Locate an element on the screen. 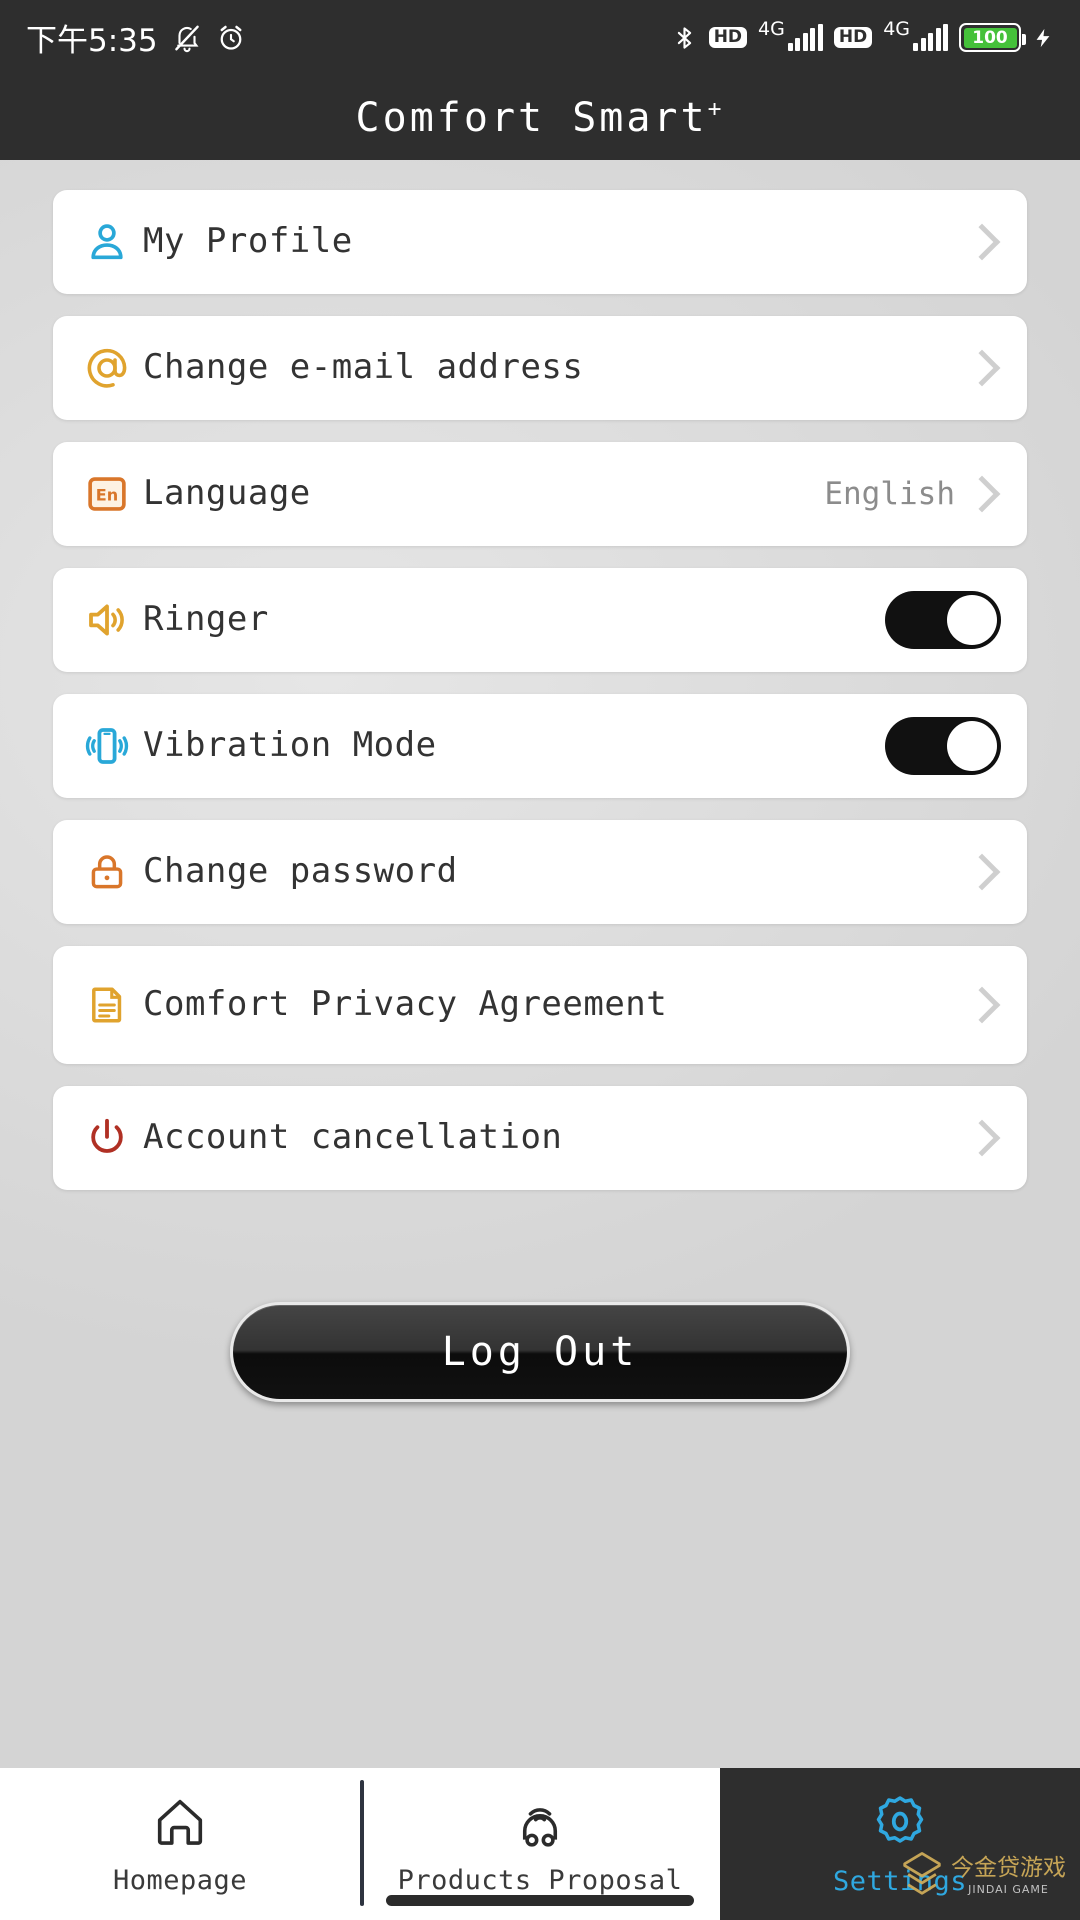  bell-muted-icon is located at coordinates (186, 38).